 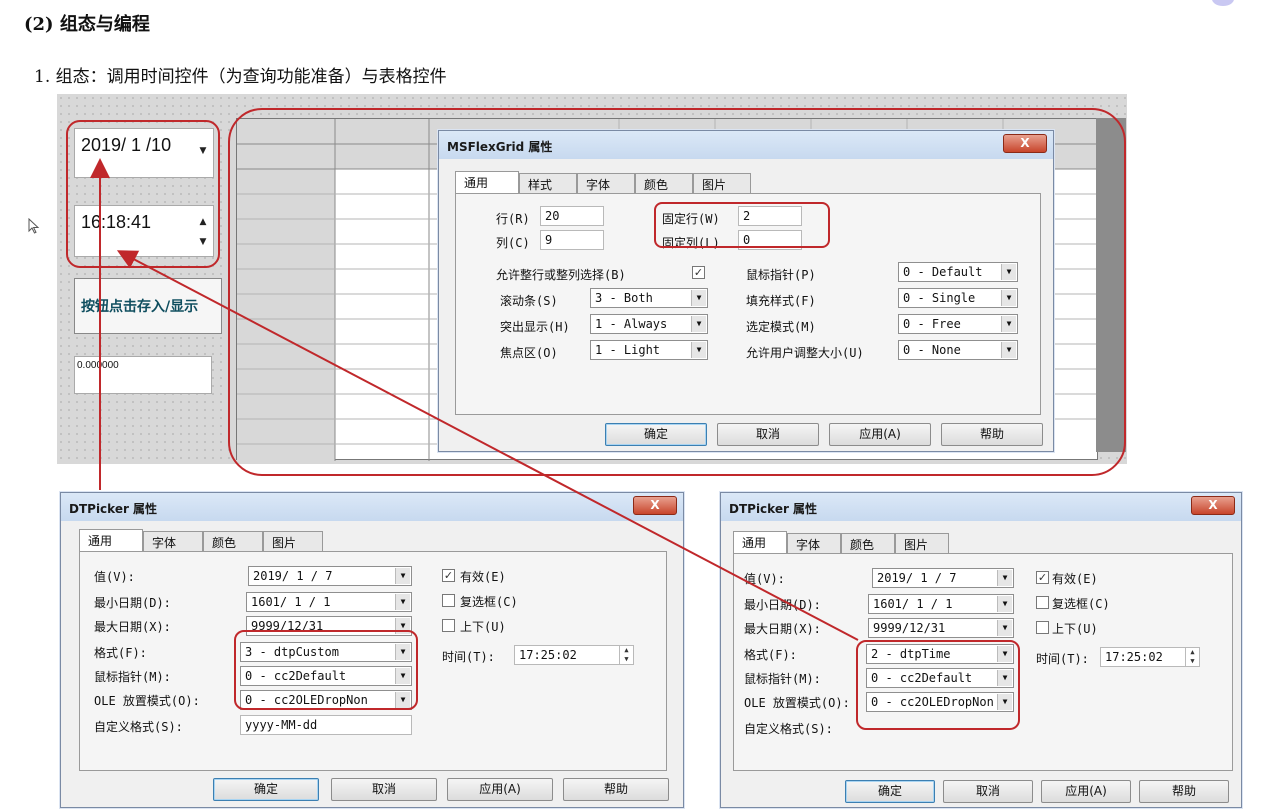 What do you see at coordinates (649, 350) in the screenshot?
I see `focus-rect-select: 1 - Light ▼` at bounding box center [649, 350].